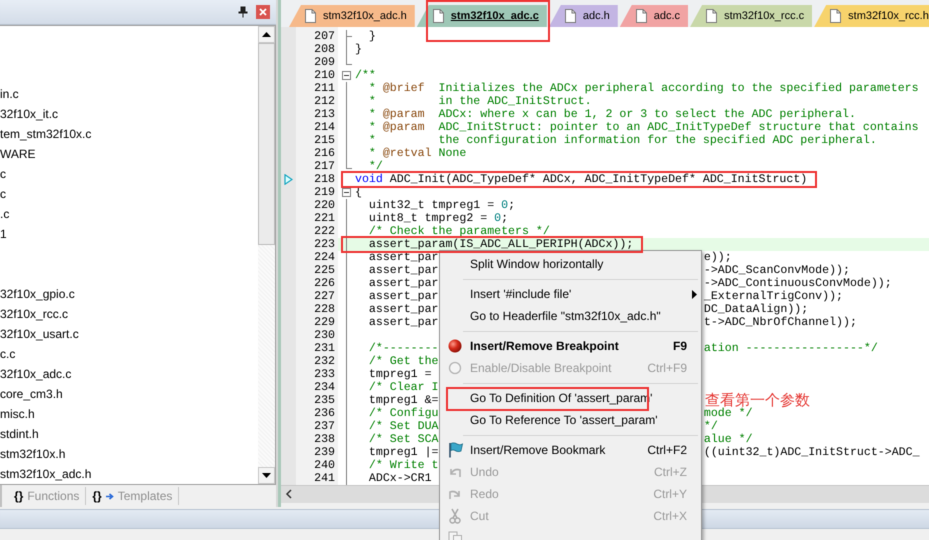  What do you see at coordinates (403, 387) in the screenshot?
I see `code-line: /* Clear I` at bounding box center [403, 387].